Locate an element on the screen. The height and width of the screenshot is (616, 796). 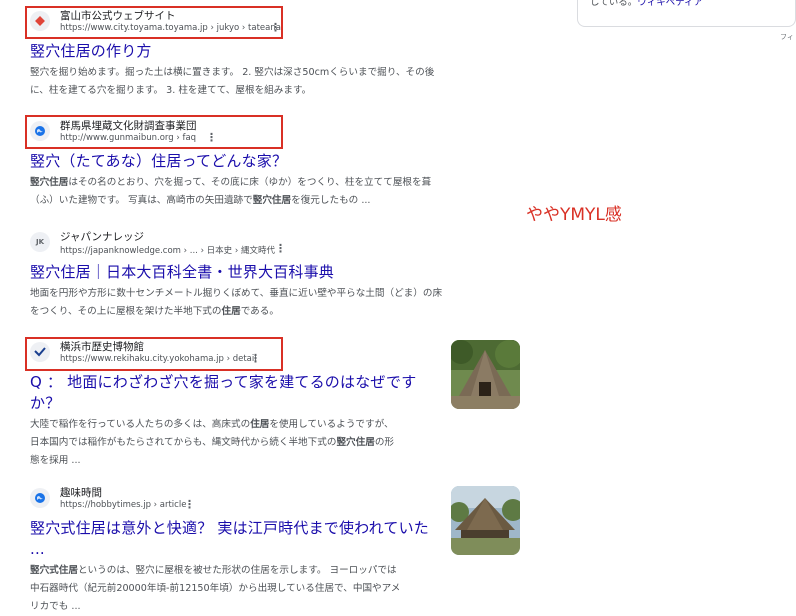
knowledge-panel-footer: フィ is located at coordinates (787, 37).